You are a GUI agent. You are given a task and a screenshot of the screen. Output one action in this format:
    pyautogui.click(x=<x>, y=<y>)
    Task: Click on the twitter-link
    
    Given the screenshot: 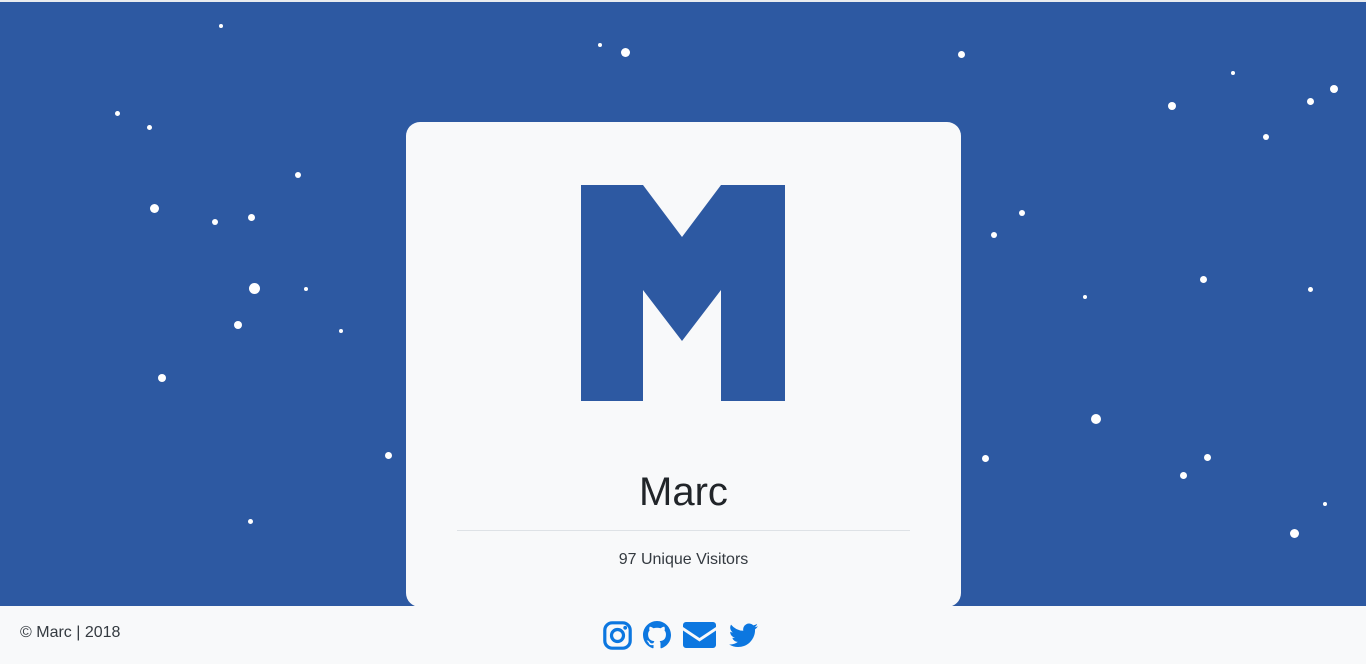 What is the action you would take?
    pyautogui.click(x=743, y=635)
    